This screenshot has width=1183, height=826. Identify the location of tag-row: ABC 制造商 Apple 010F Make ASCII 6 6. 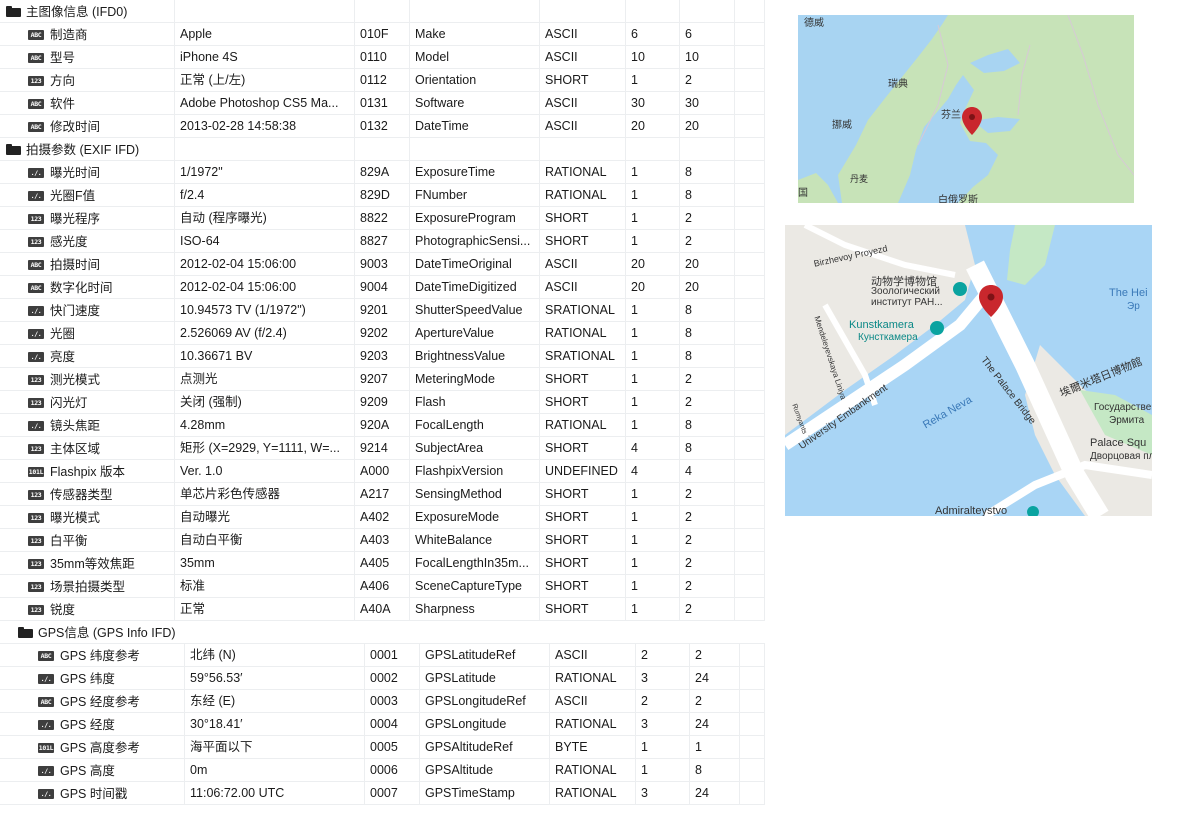
(382, 34).